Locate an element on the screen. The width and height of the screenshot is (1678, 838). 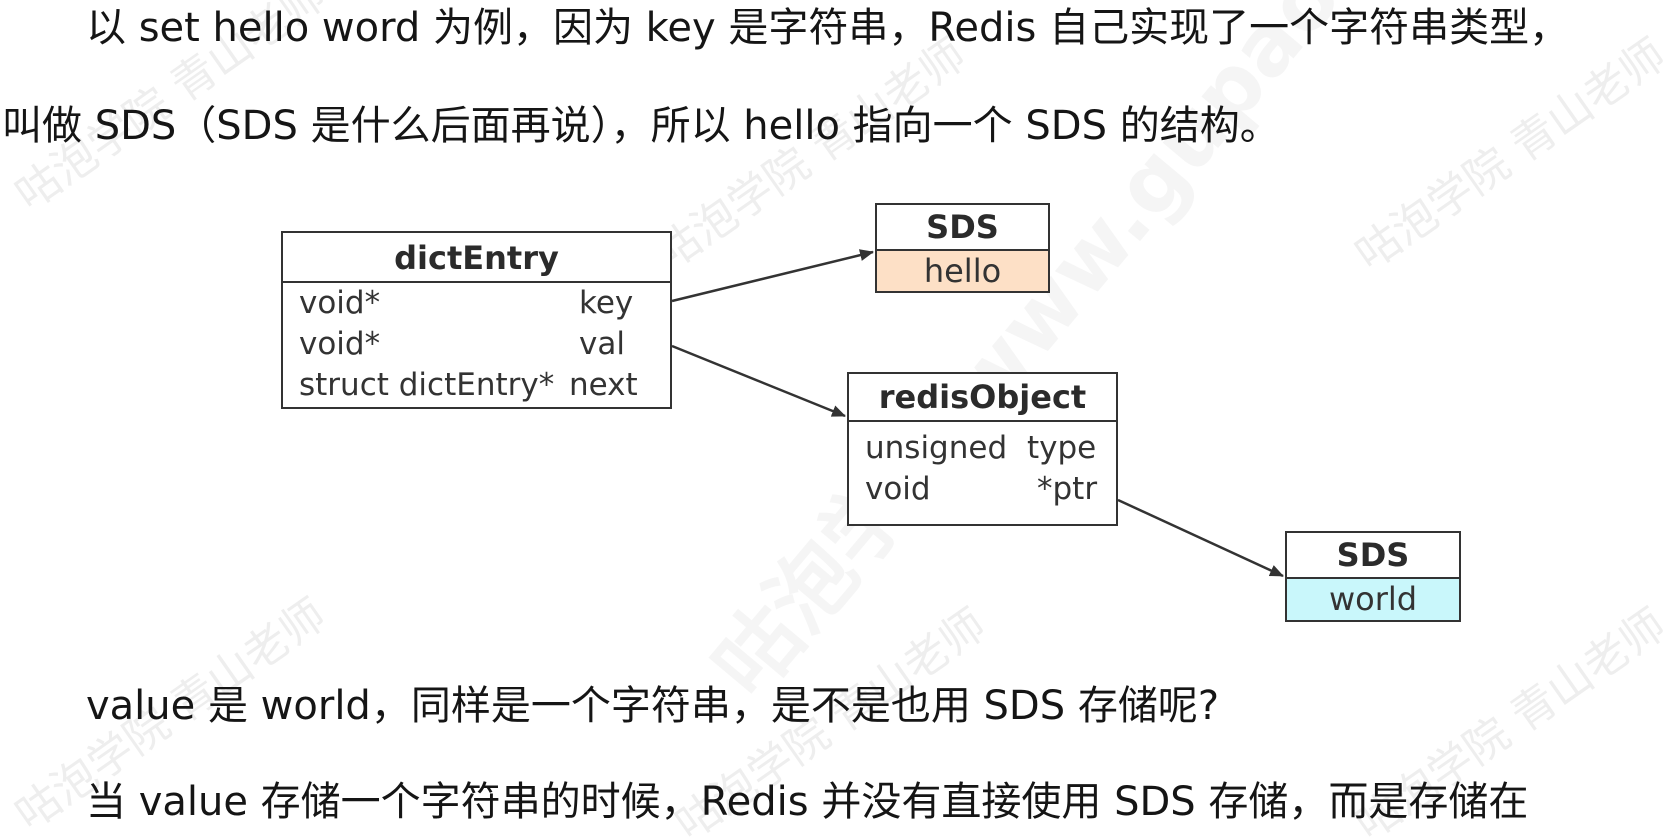
redisobject-row-ptr: void *ptr is located at coordinates (982, 489).